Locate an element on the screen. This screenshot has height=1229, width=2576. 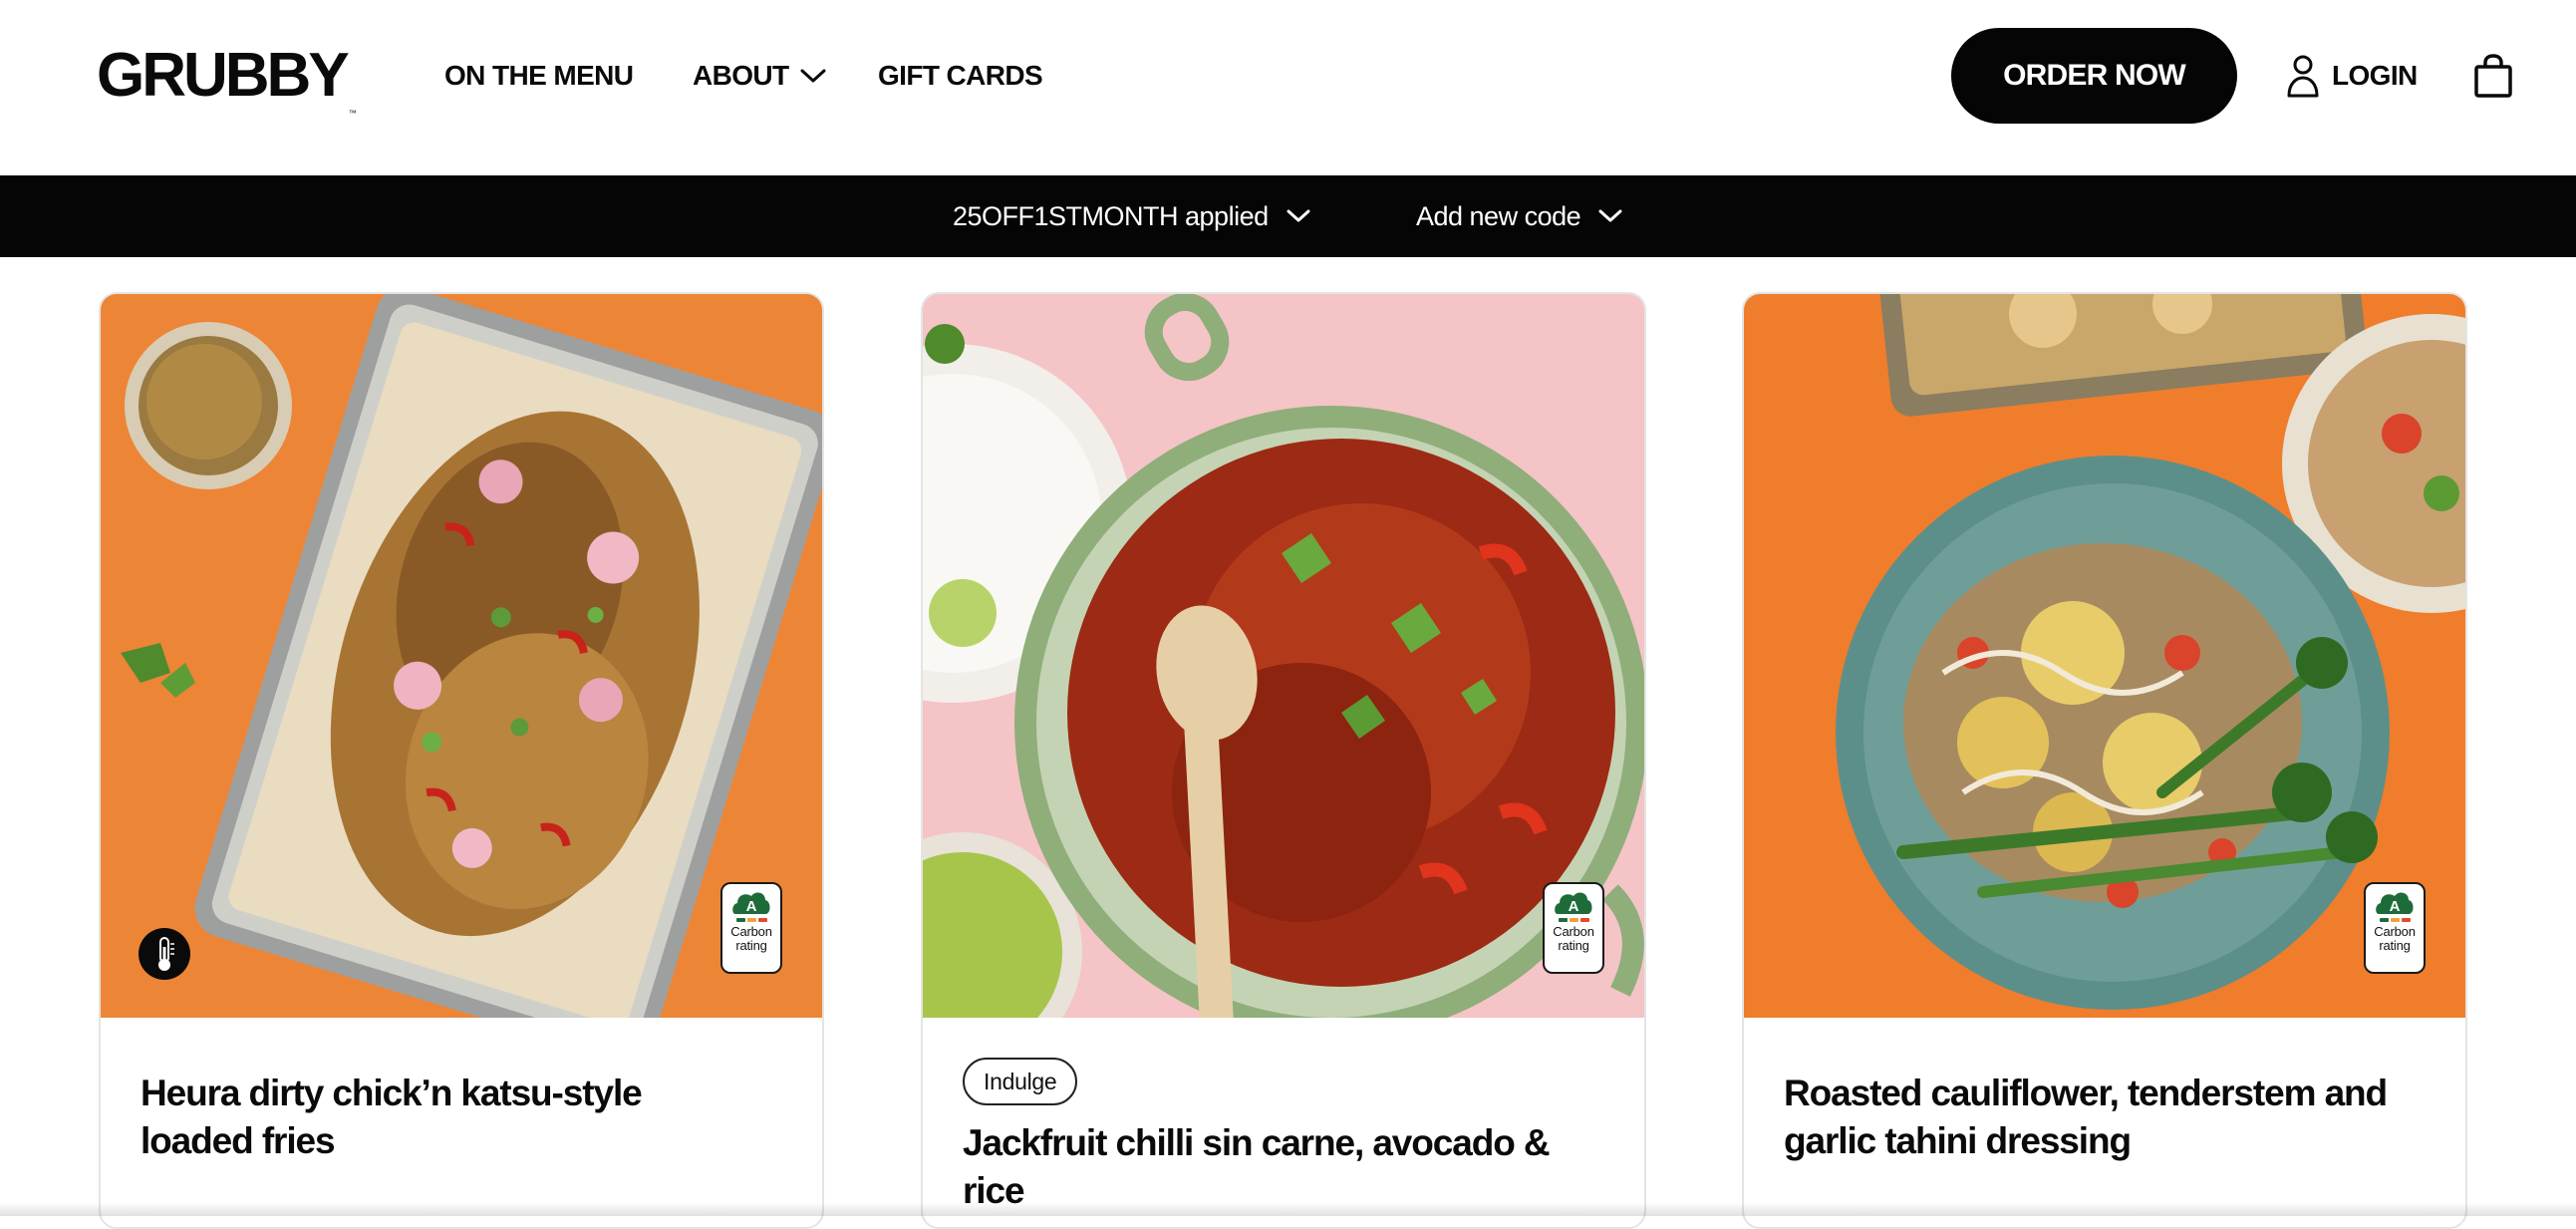
nav-about: ABOUT is located at coordinates (759, 76).